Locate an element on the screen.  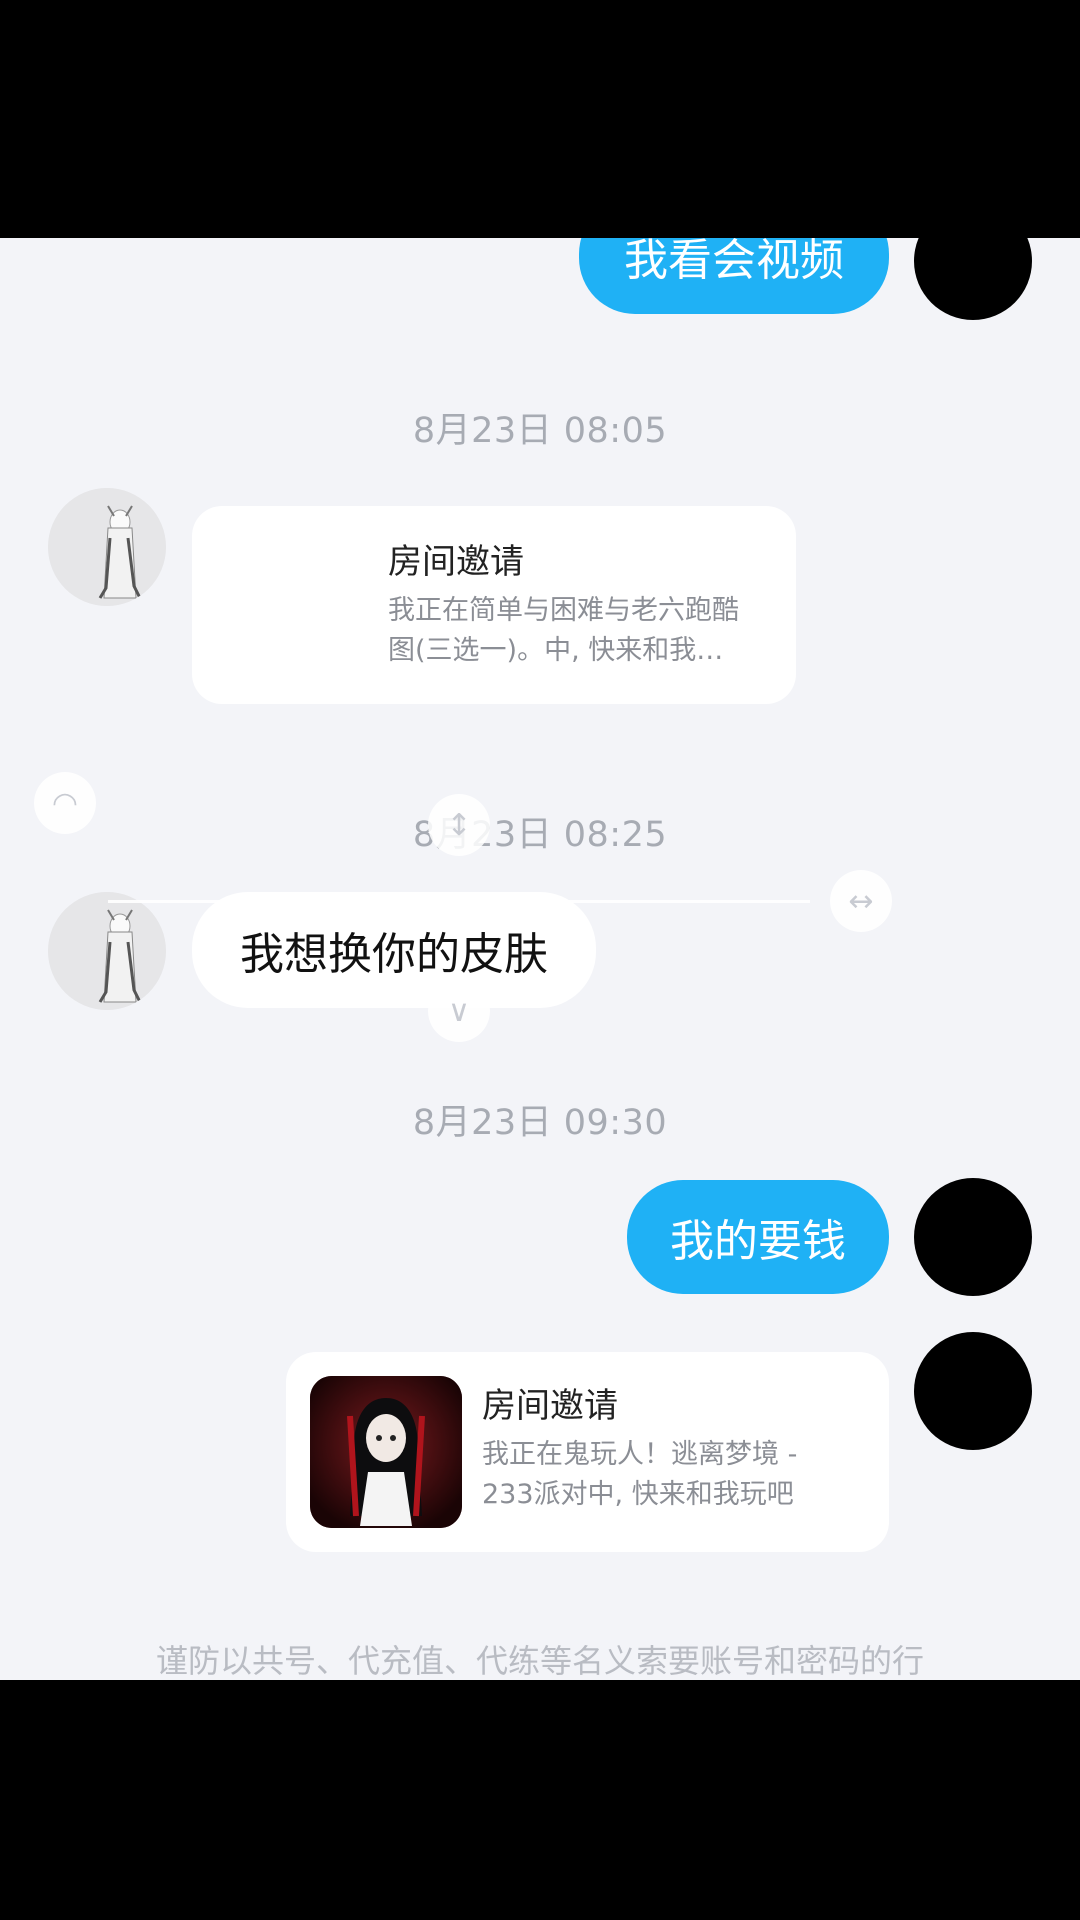
room-invite-card: 房间邀请 我正在鬼玩人！逃离梦境 - 233派对中, 快来和我玩吧 is located at coordinates (587, 1452).